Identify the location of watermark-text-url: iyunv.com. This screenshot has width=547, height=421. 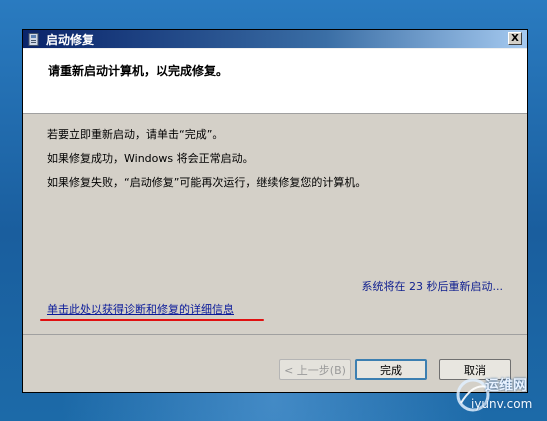
(502, 404).